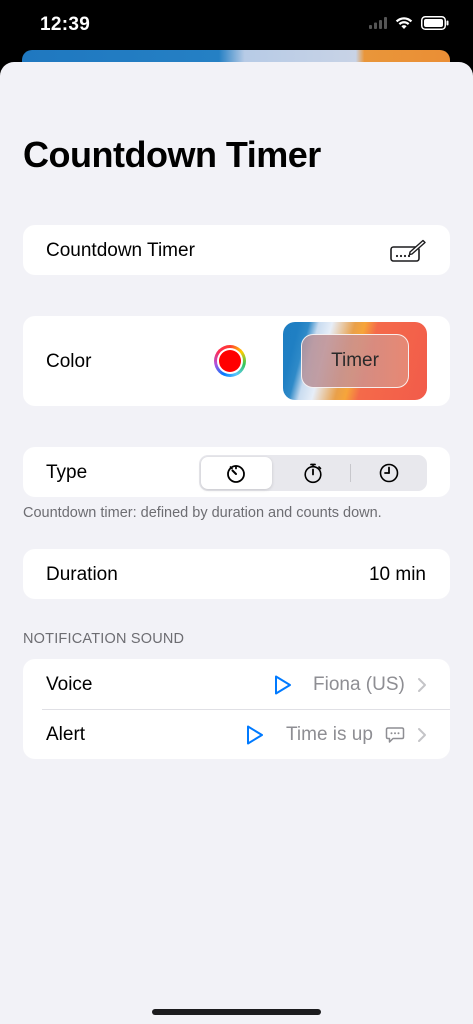 Image resolution: width=473 pixels, height=1024 pixels. I want to click on duration-value: 10 min, so click(397, 575).